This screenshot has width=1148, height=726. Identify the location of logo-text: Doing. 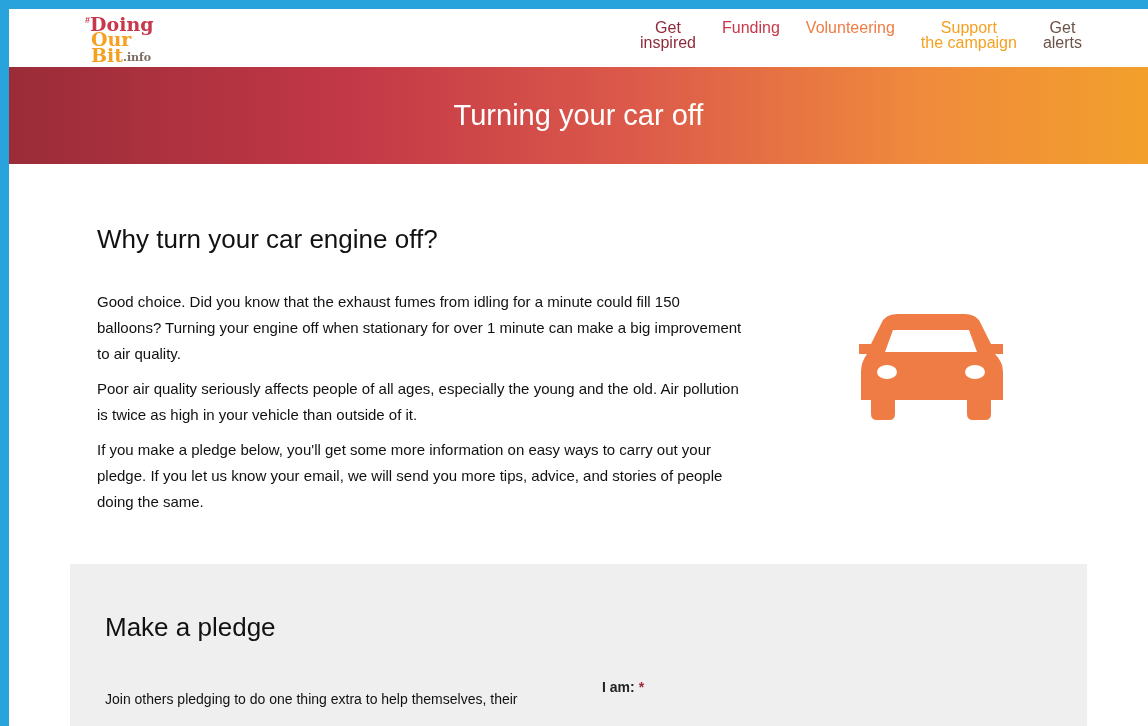
(122, 25).